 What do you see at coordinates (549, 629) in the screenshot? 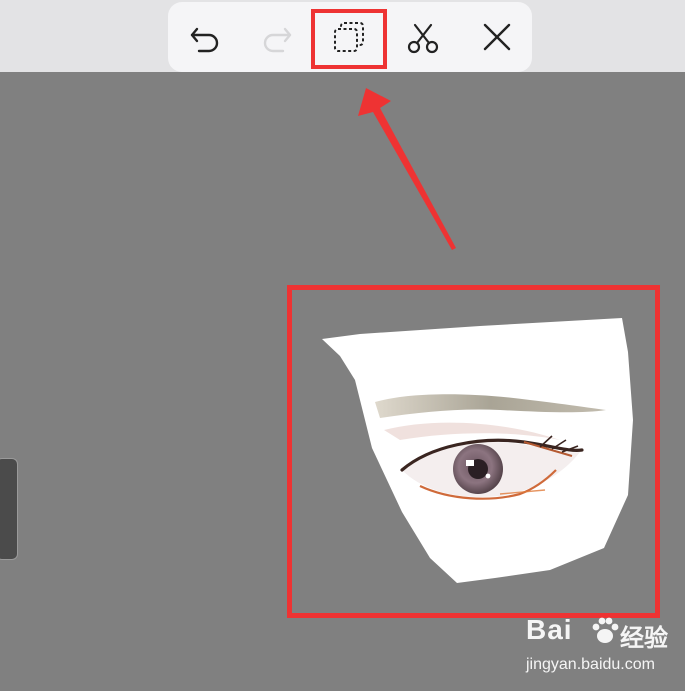
I see `watermark-logo: Bai` at bounding box center [549, 629].